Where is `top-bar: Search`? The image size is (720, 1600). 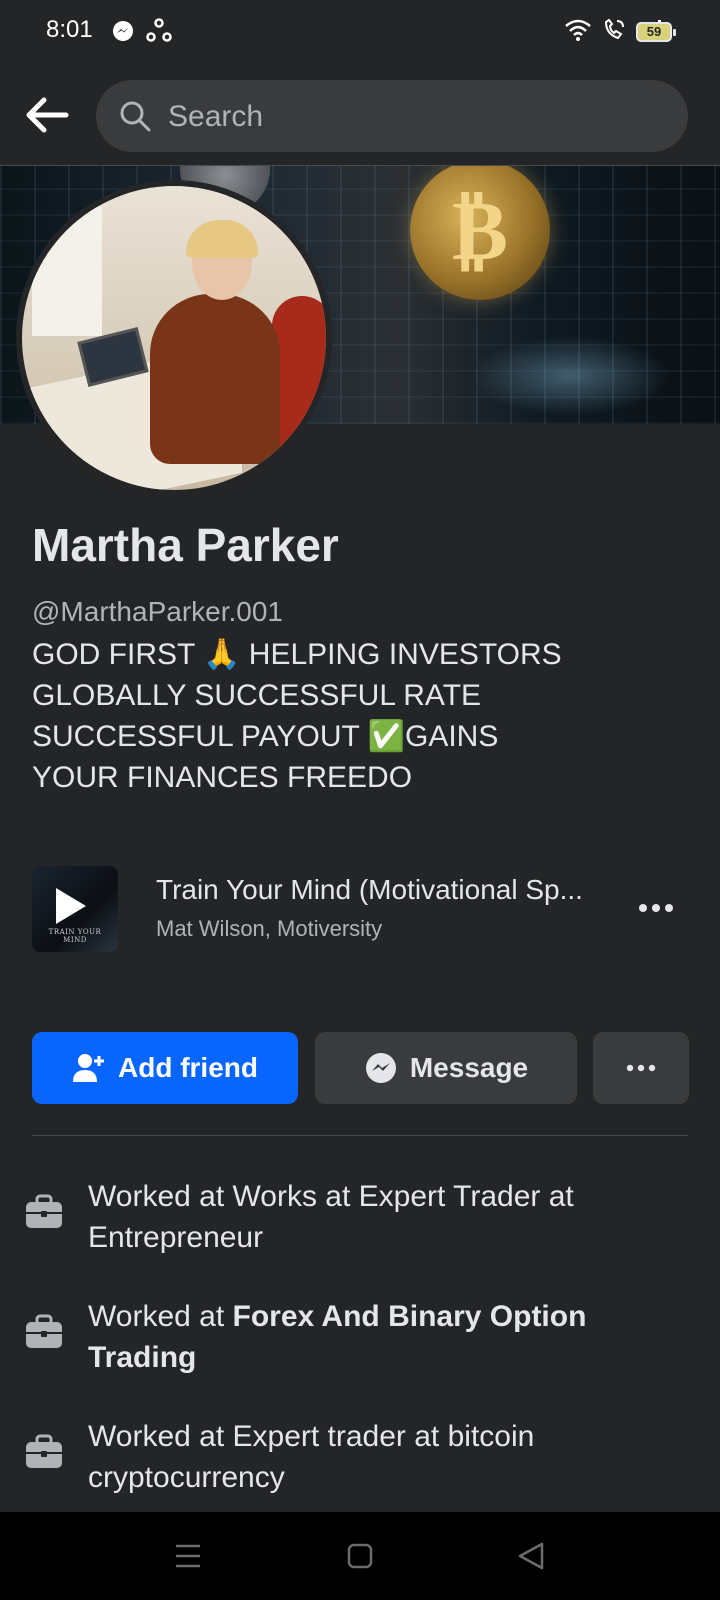
top-bar: Search is located at coordinates (360, 115).